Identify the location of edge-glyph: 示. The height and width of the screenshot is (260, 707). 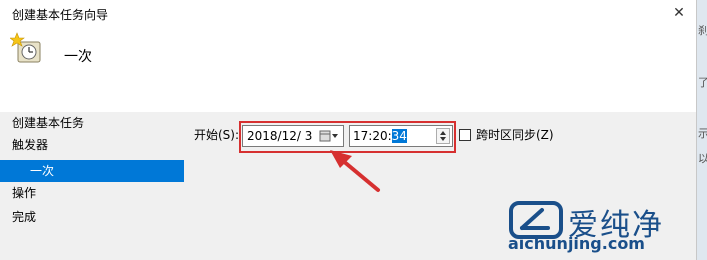
(702, 133).